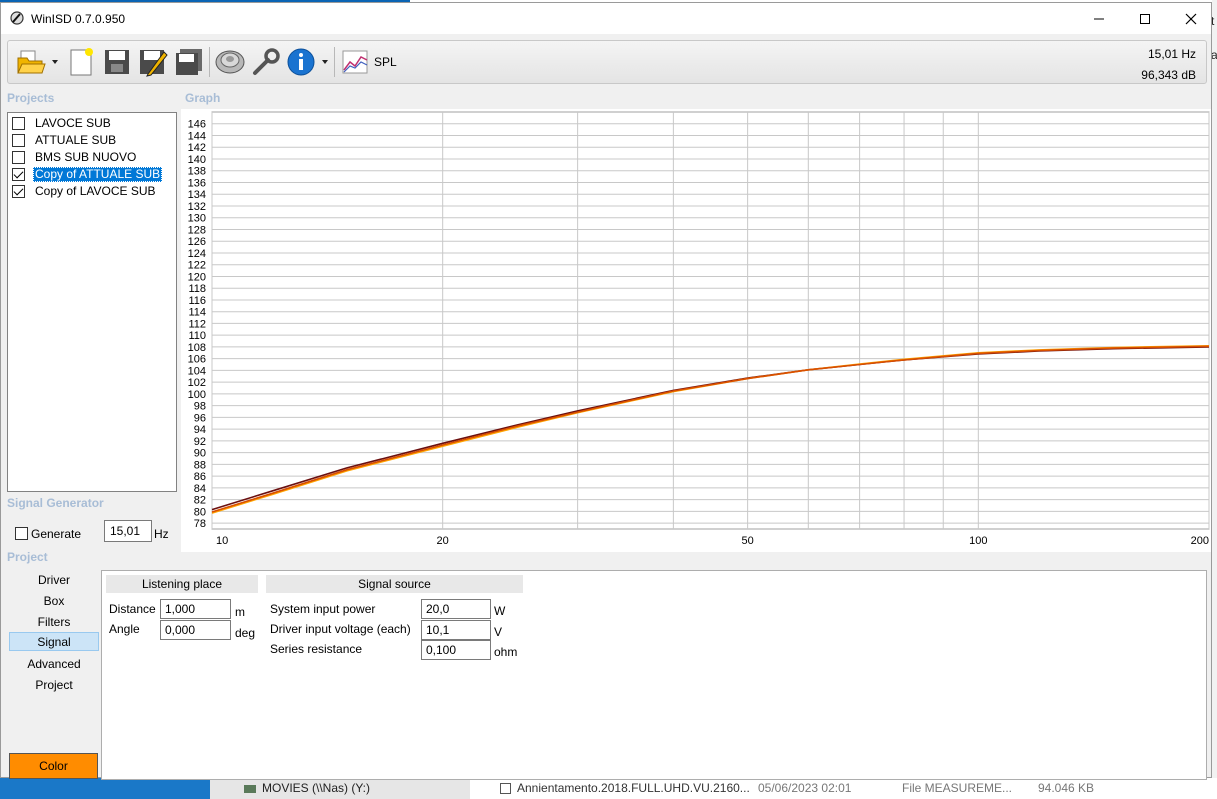 The image size is (1217, 799). I want to click on save-button, so click(117, 62).